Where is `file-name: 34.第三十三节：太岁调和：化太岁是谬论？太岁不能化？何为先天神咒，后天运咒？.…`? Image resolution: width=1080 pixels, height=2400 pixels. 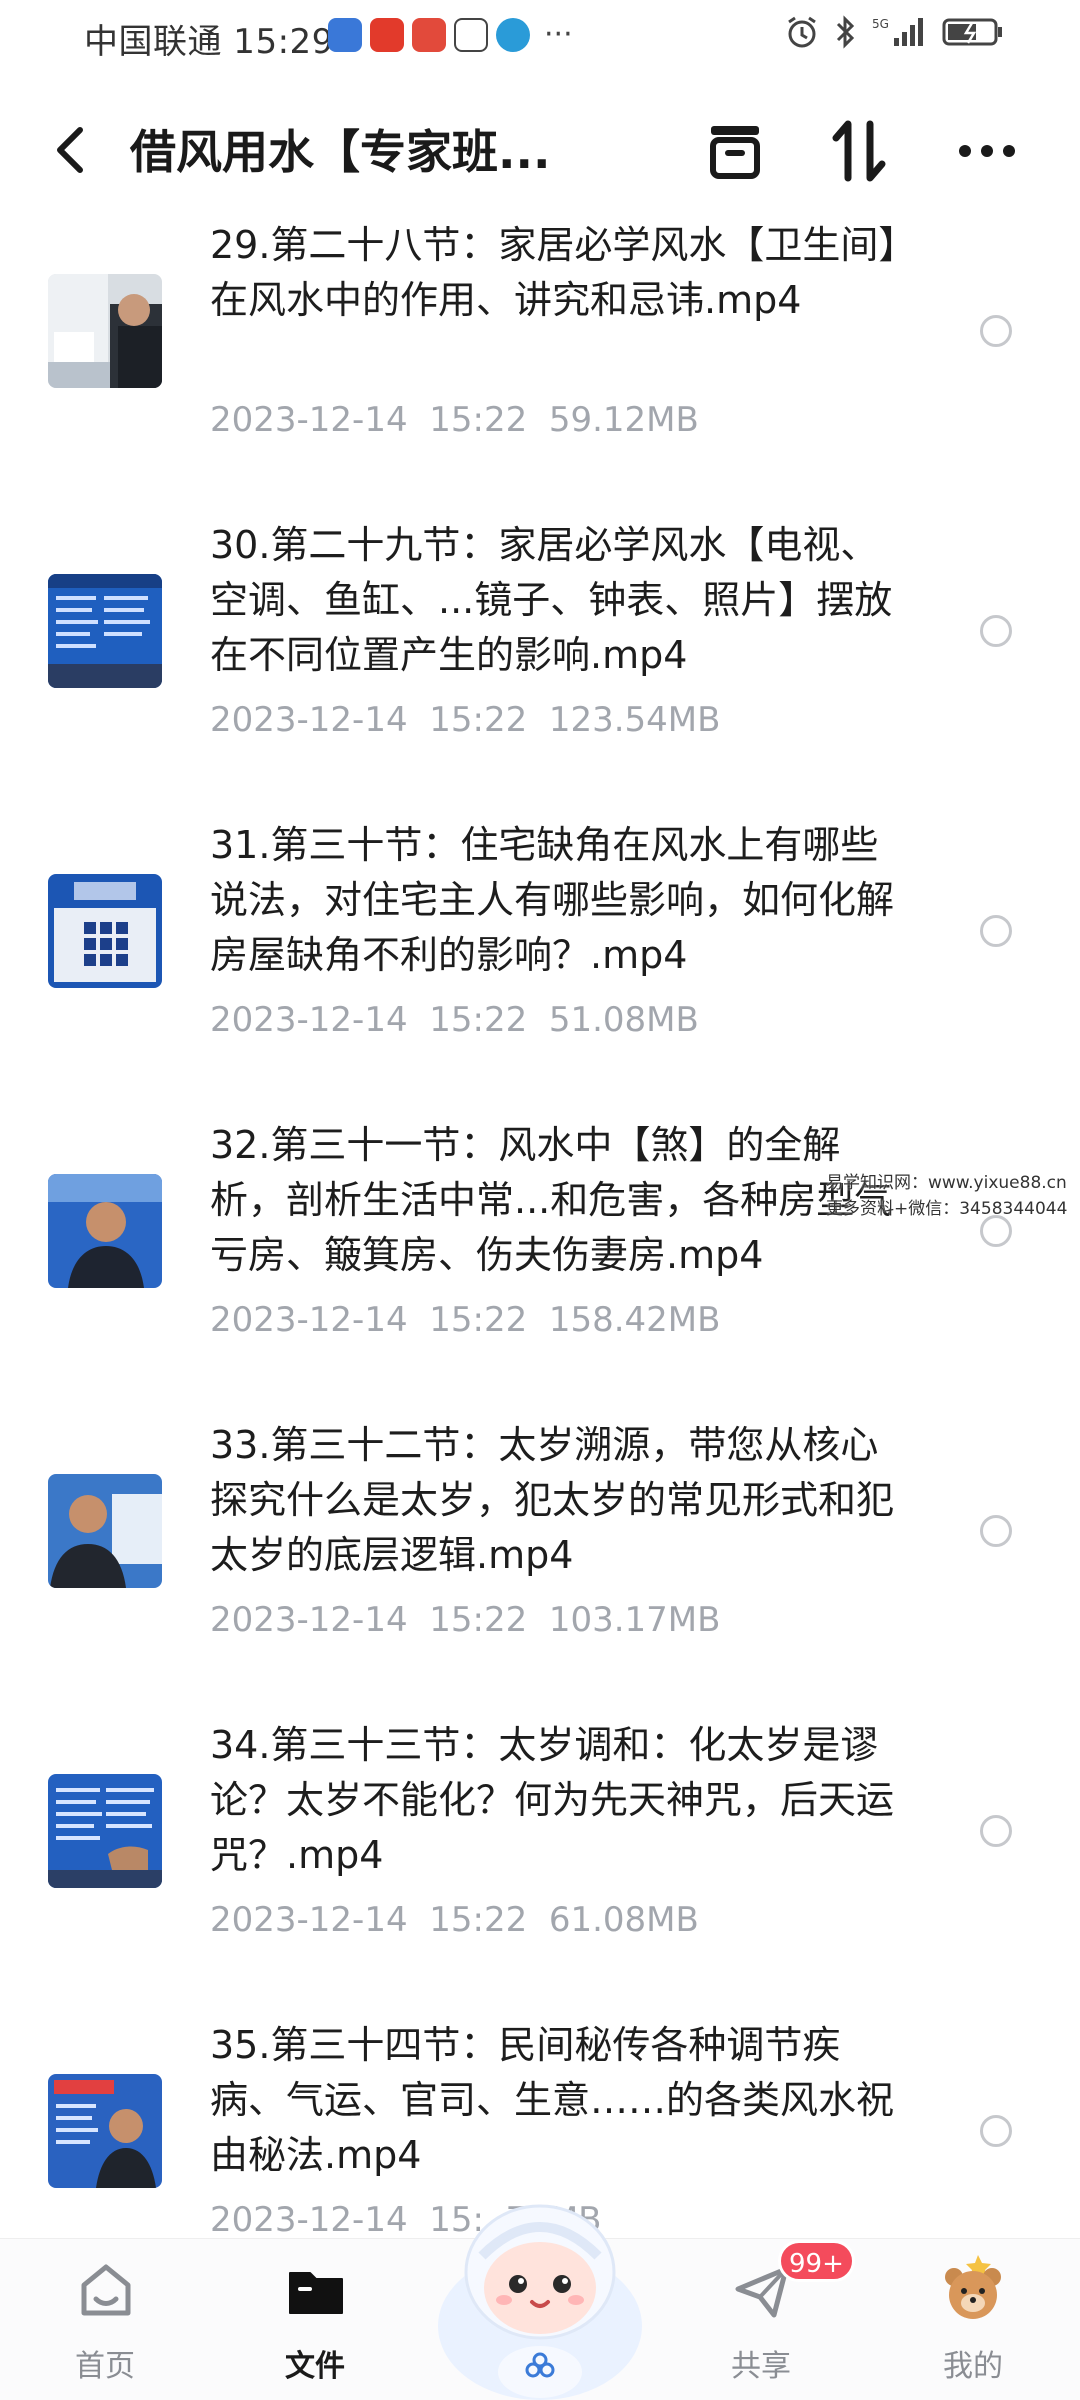 file-name: 34.第三十三节：太岁调和：化太岁是谬论？太岁不能化？何为先天神咒，后天运咒？.… is located at coordinates (552, 1800).